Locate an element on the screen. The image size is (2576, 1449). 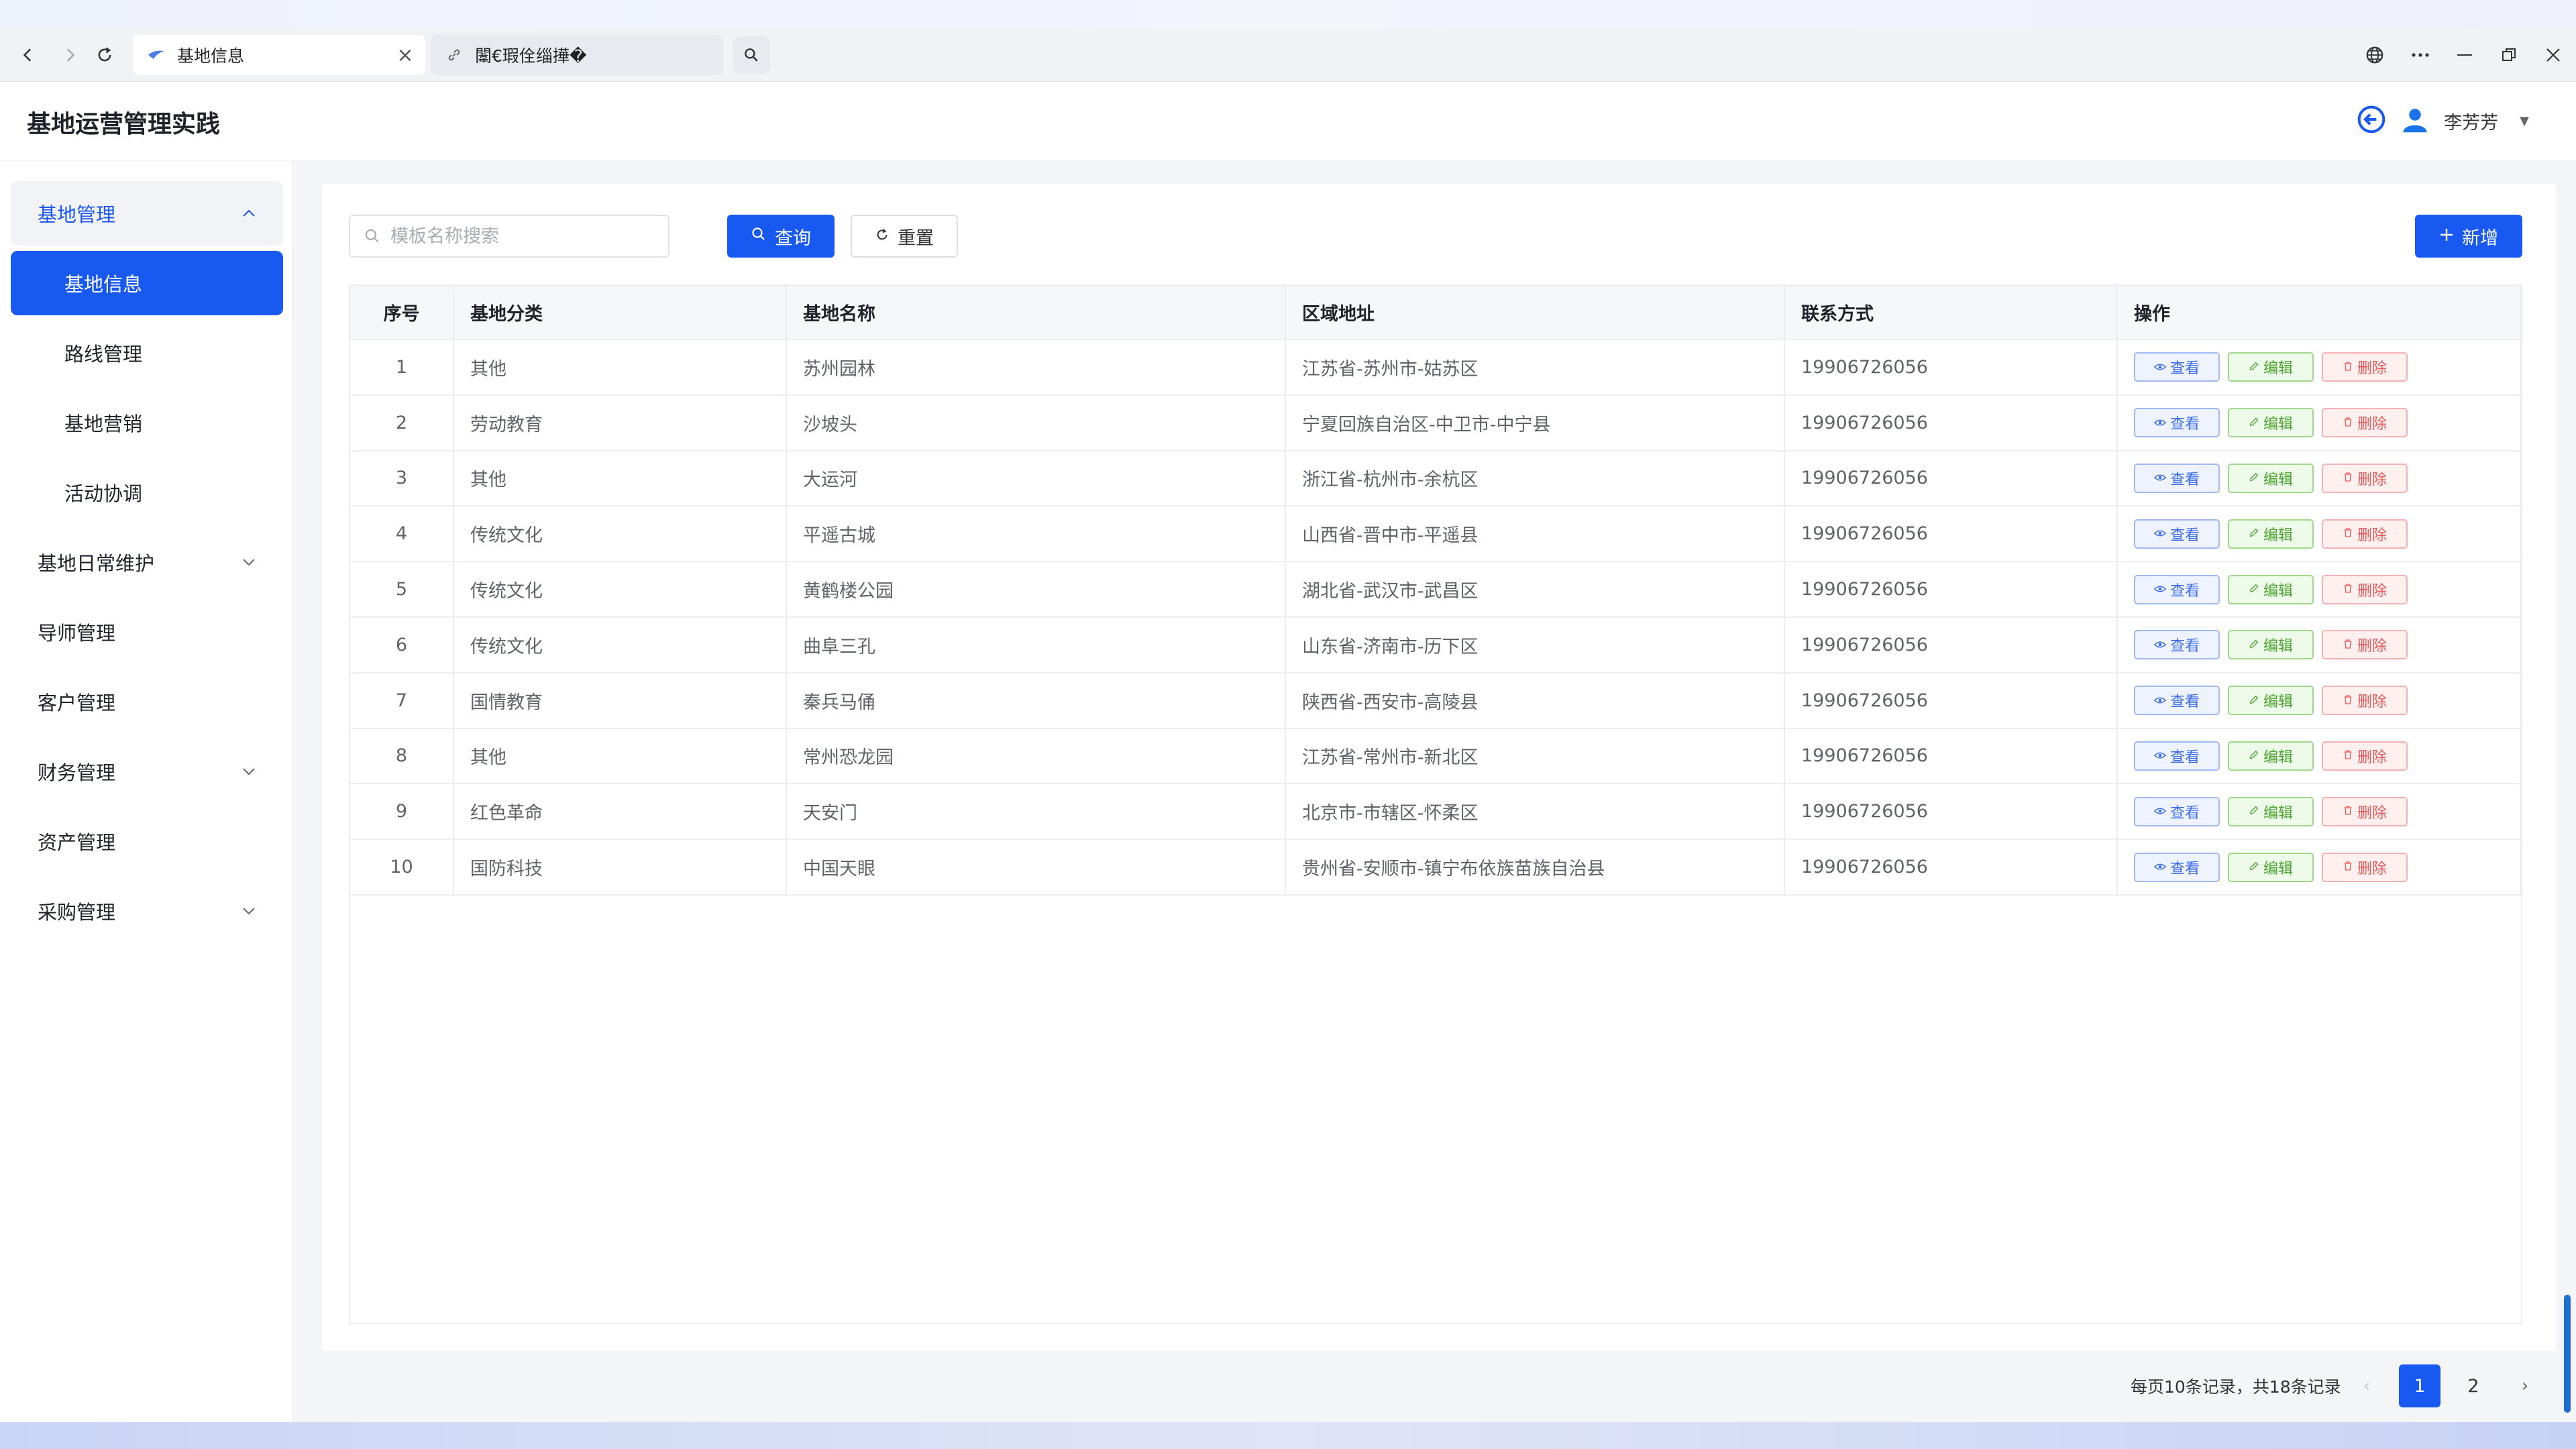
reload-icon is located at coordinates (104, 55).